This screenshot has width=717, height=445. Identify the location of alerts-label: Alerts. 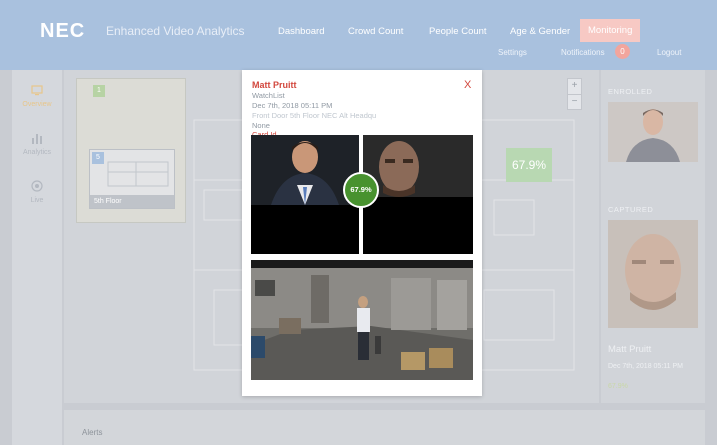
(92, 432).